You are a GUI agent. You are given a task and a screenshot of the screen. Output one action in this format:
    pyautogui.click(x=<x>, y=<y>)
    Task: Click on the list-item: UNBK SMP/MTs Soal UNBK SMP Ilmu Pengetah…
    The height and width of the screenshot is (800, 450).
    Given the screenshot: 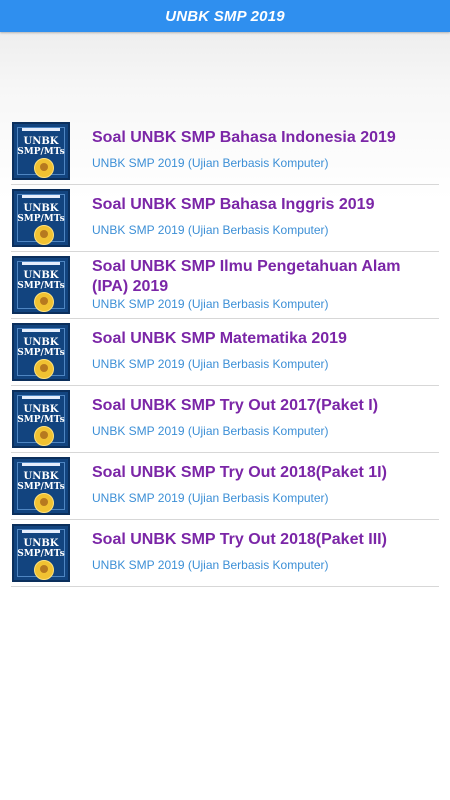 What is the action you would take?
    pyautogui.click(x=225, y=285)
    